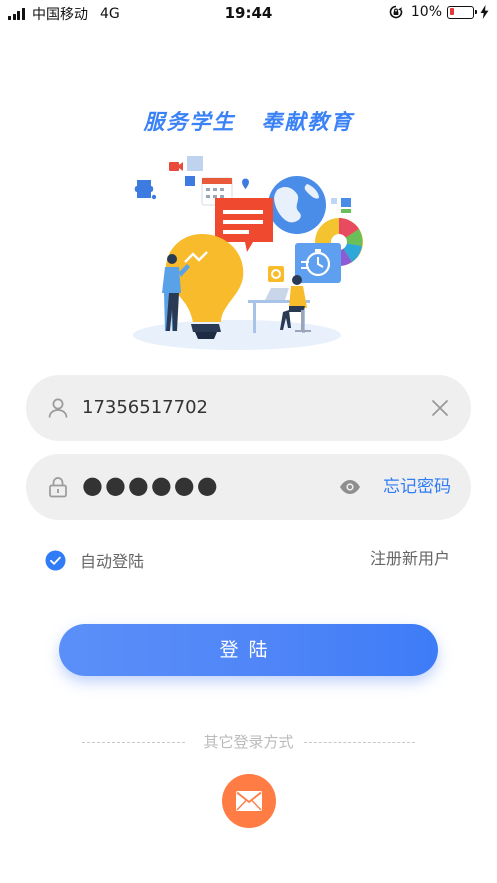  Describe the element at coordinates (484, 12) in the screenshot. I see `charging-icon` at that location.